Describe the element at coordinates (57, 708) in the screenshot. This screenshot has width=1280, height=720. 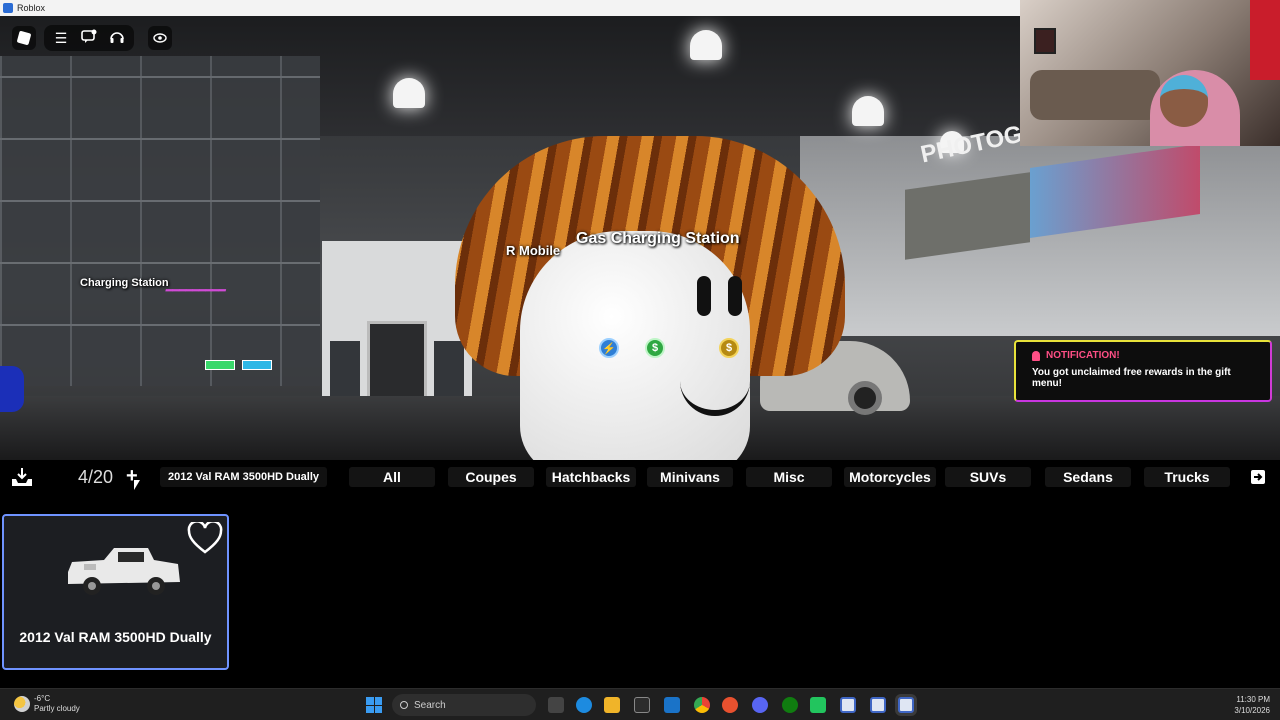
I see `weather-desc: Partly cloudy` at that location.